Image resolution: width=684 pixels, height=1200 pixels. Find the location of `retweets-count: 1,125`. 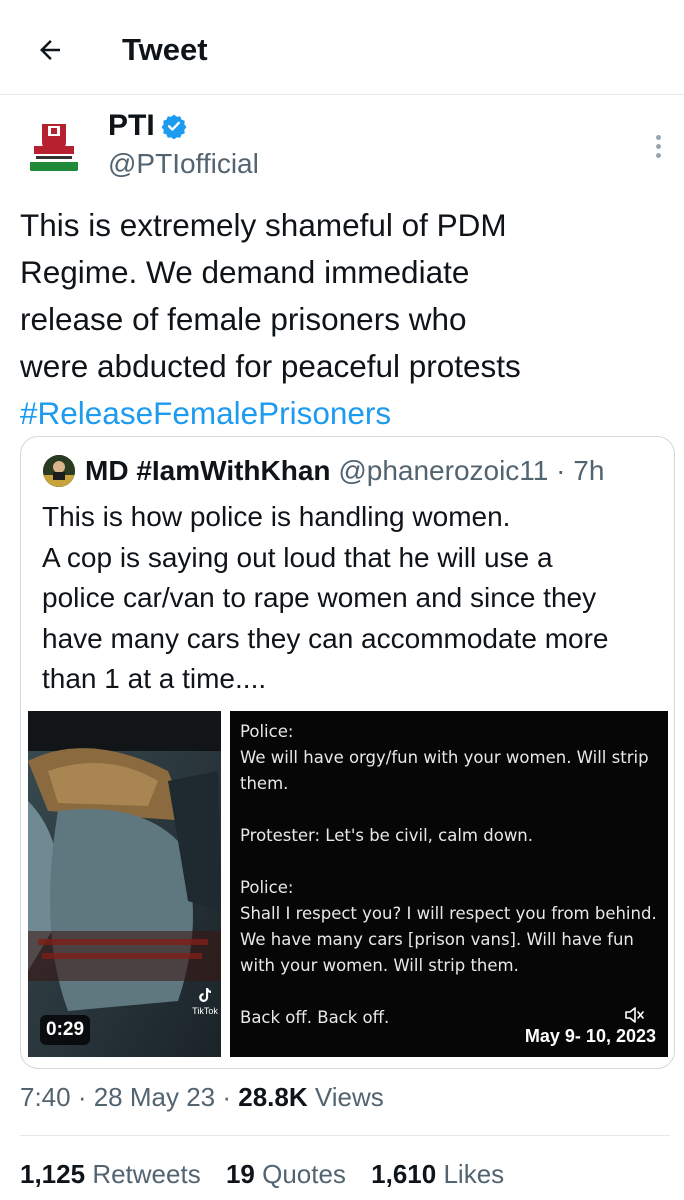

retweets-count: 1,125 is located at coordinates (53, 1174).